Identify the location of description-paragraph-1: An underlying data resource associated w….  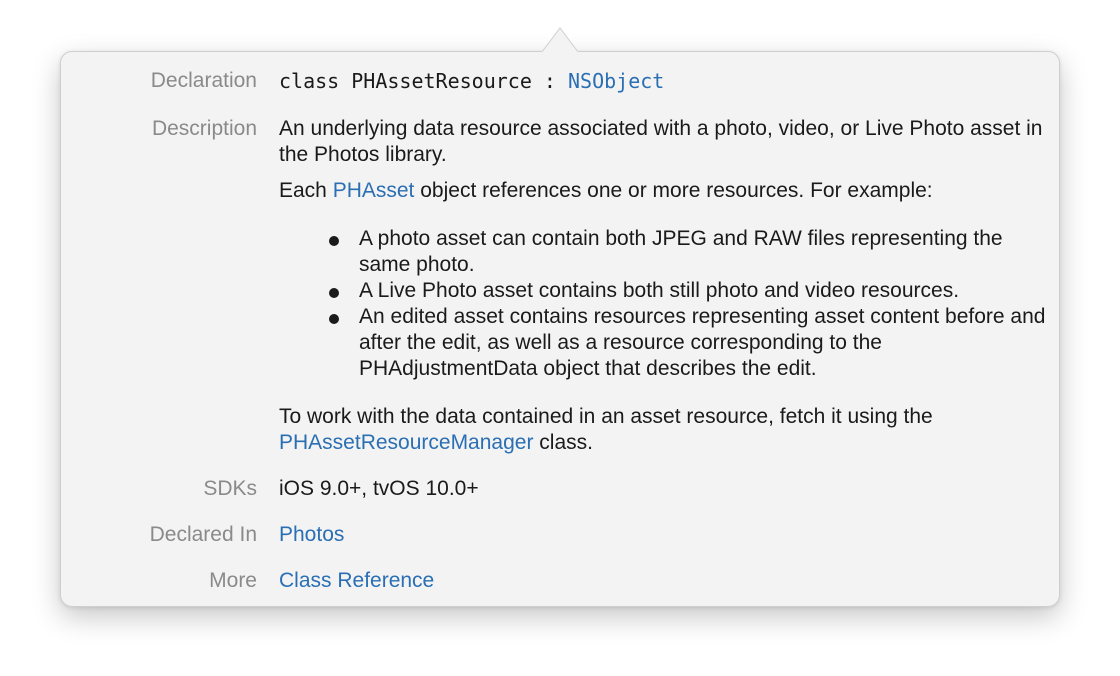
(661, 141).